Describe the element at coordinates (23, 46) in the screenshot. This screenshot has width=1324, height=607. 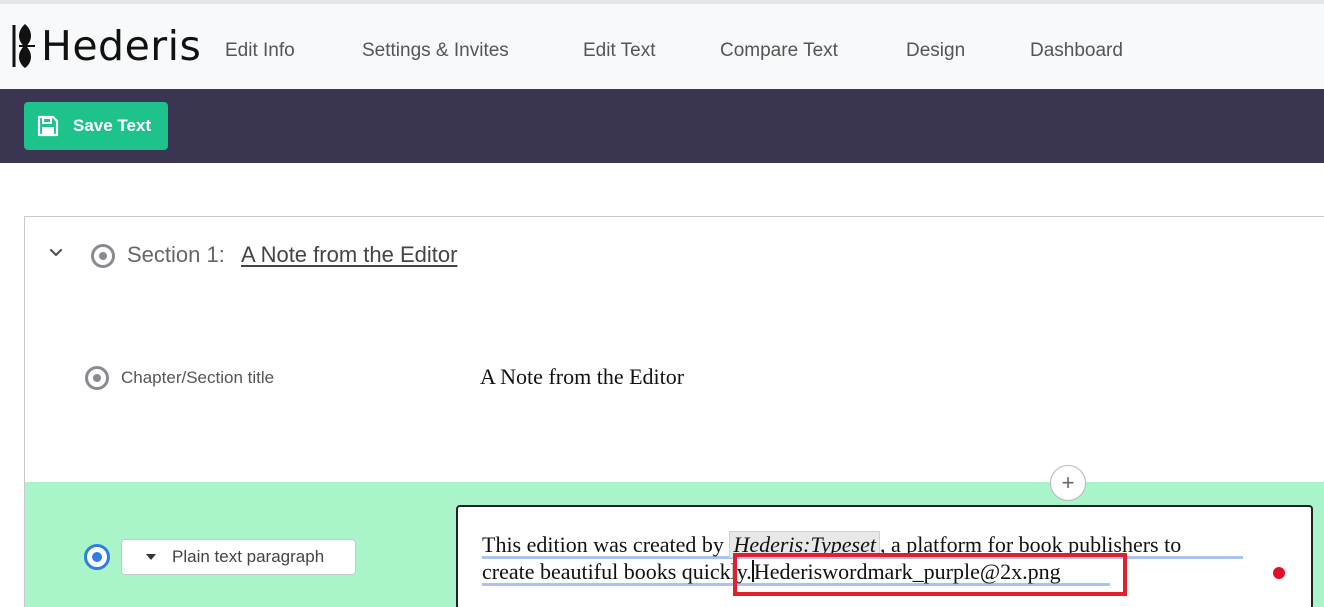
I see `ivy-leaf-icon` at that location.